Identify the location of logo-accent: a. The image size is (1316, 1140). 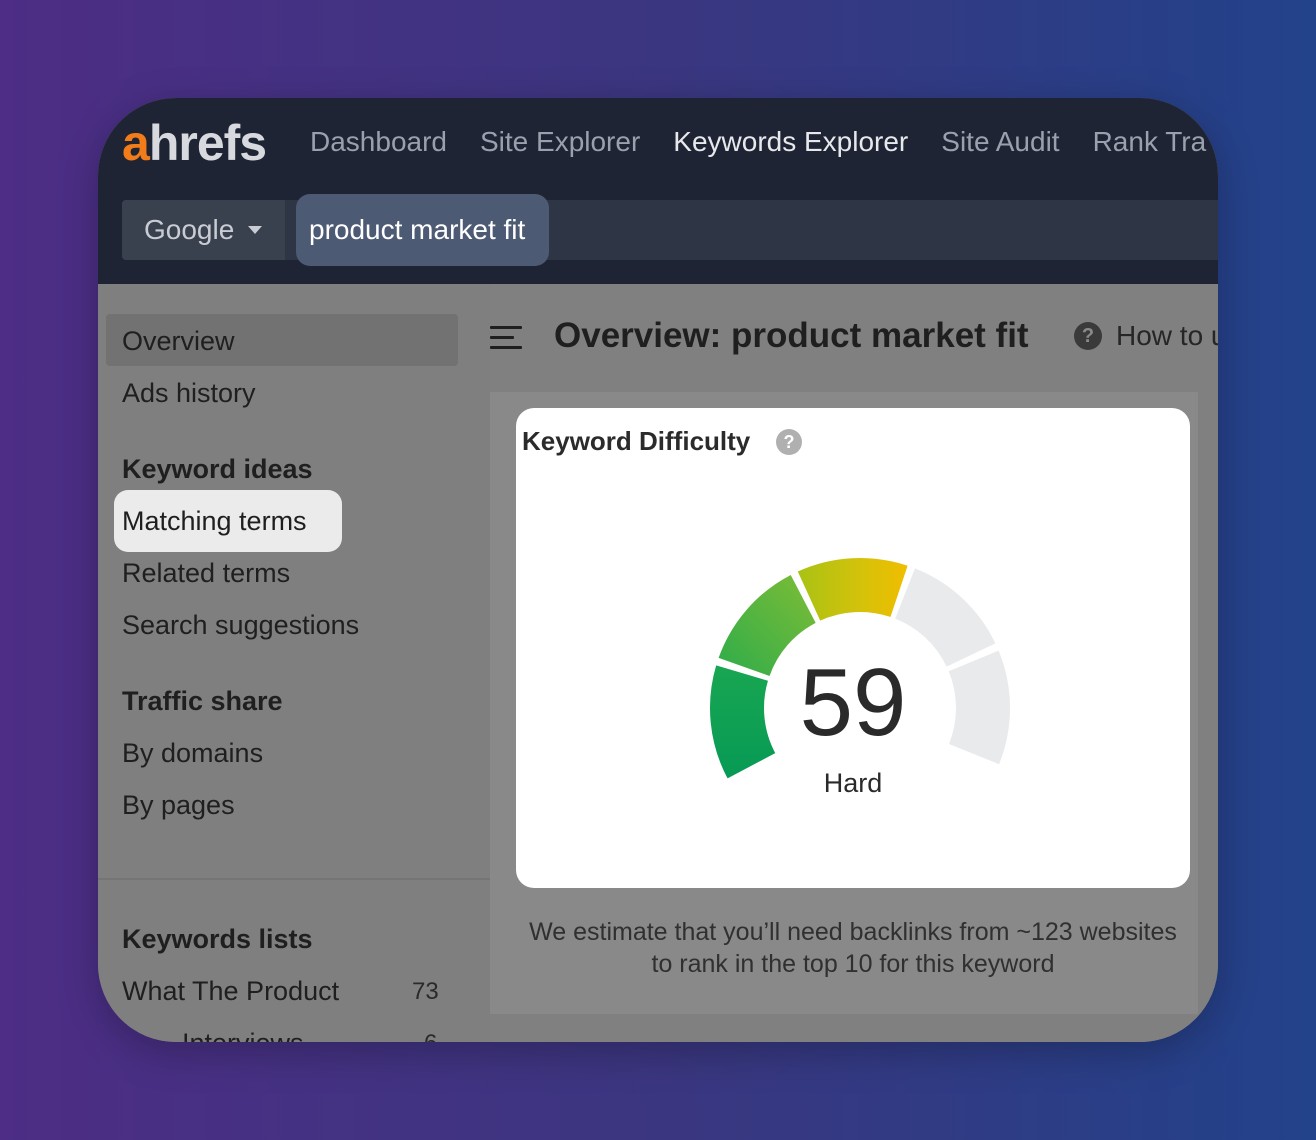
(136, 143).